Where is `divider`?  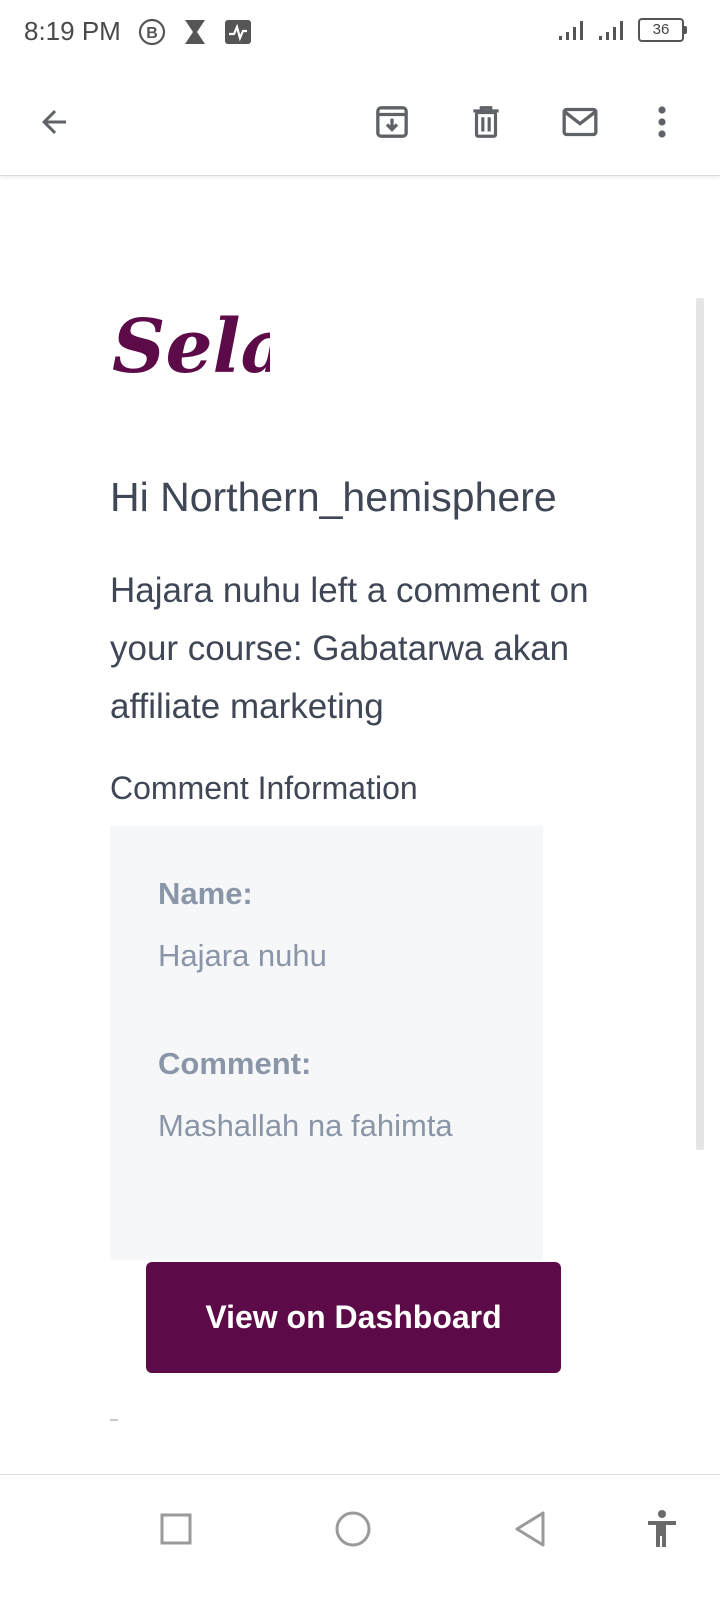 divider is located at coordinates (114, 1420).